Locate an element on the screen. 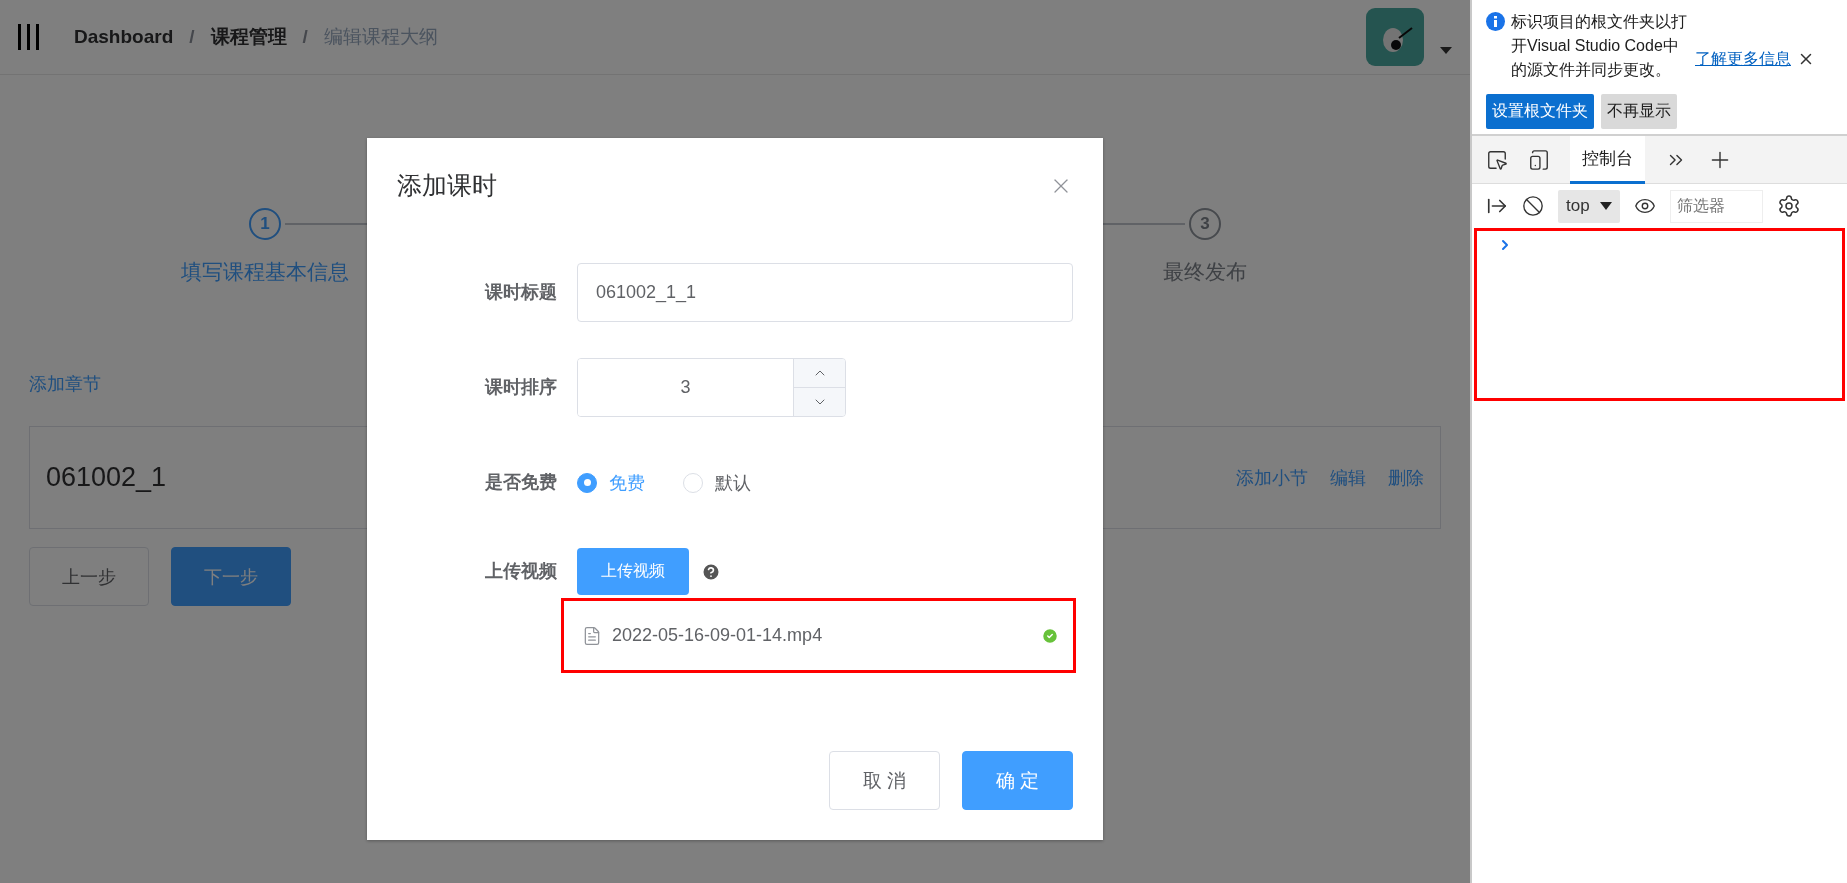 The width and height of the screenshot is (1847, 883). breadcrumb-item: 课程管理 is located at coordinates (248, 37).